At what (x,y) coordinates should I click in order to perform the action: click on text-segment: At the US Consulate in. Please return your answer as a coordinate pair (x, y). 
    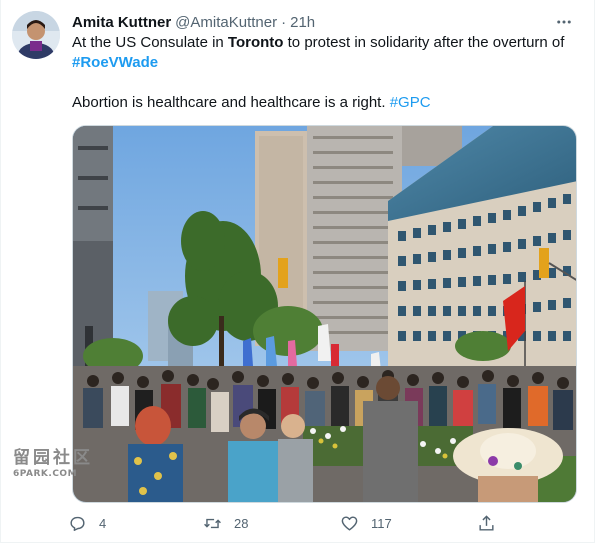
    Looking at the image, I should click on (150, 42).